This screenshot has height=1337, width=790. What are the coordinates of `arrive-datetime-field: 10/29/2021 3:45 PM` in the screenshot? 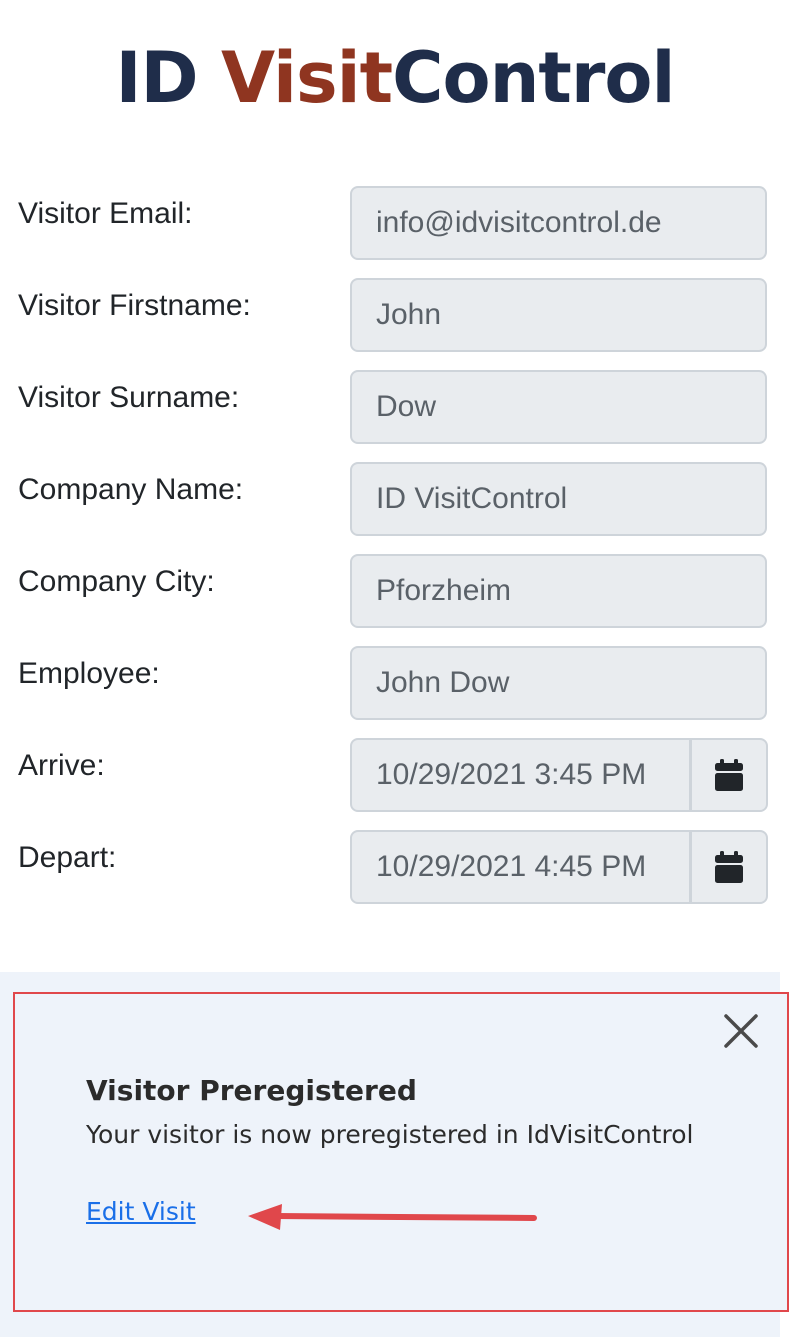 It's located at (520, 775).